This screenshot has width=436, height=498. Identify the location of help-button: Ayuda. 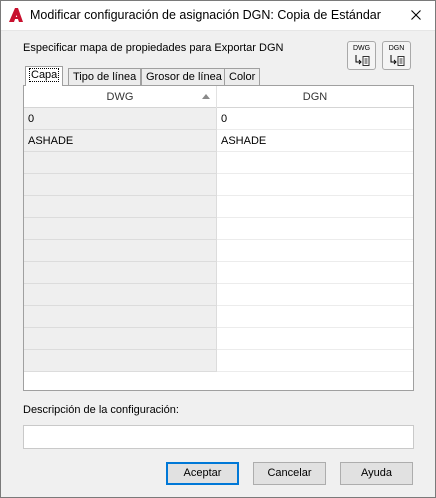
(376, 473).